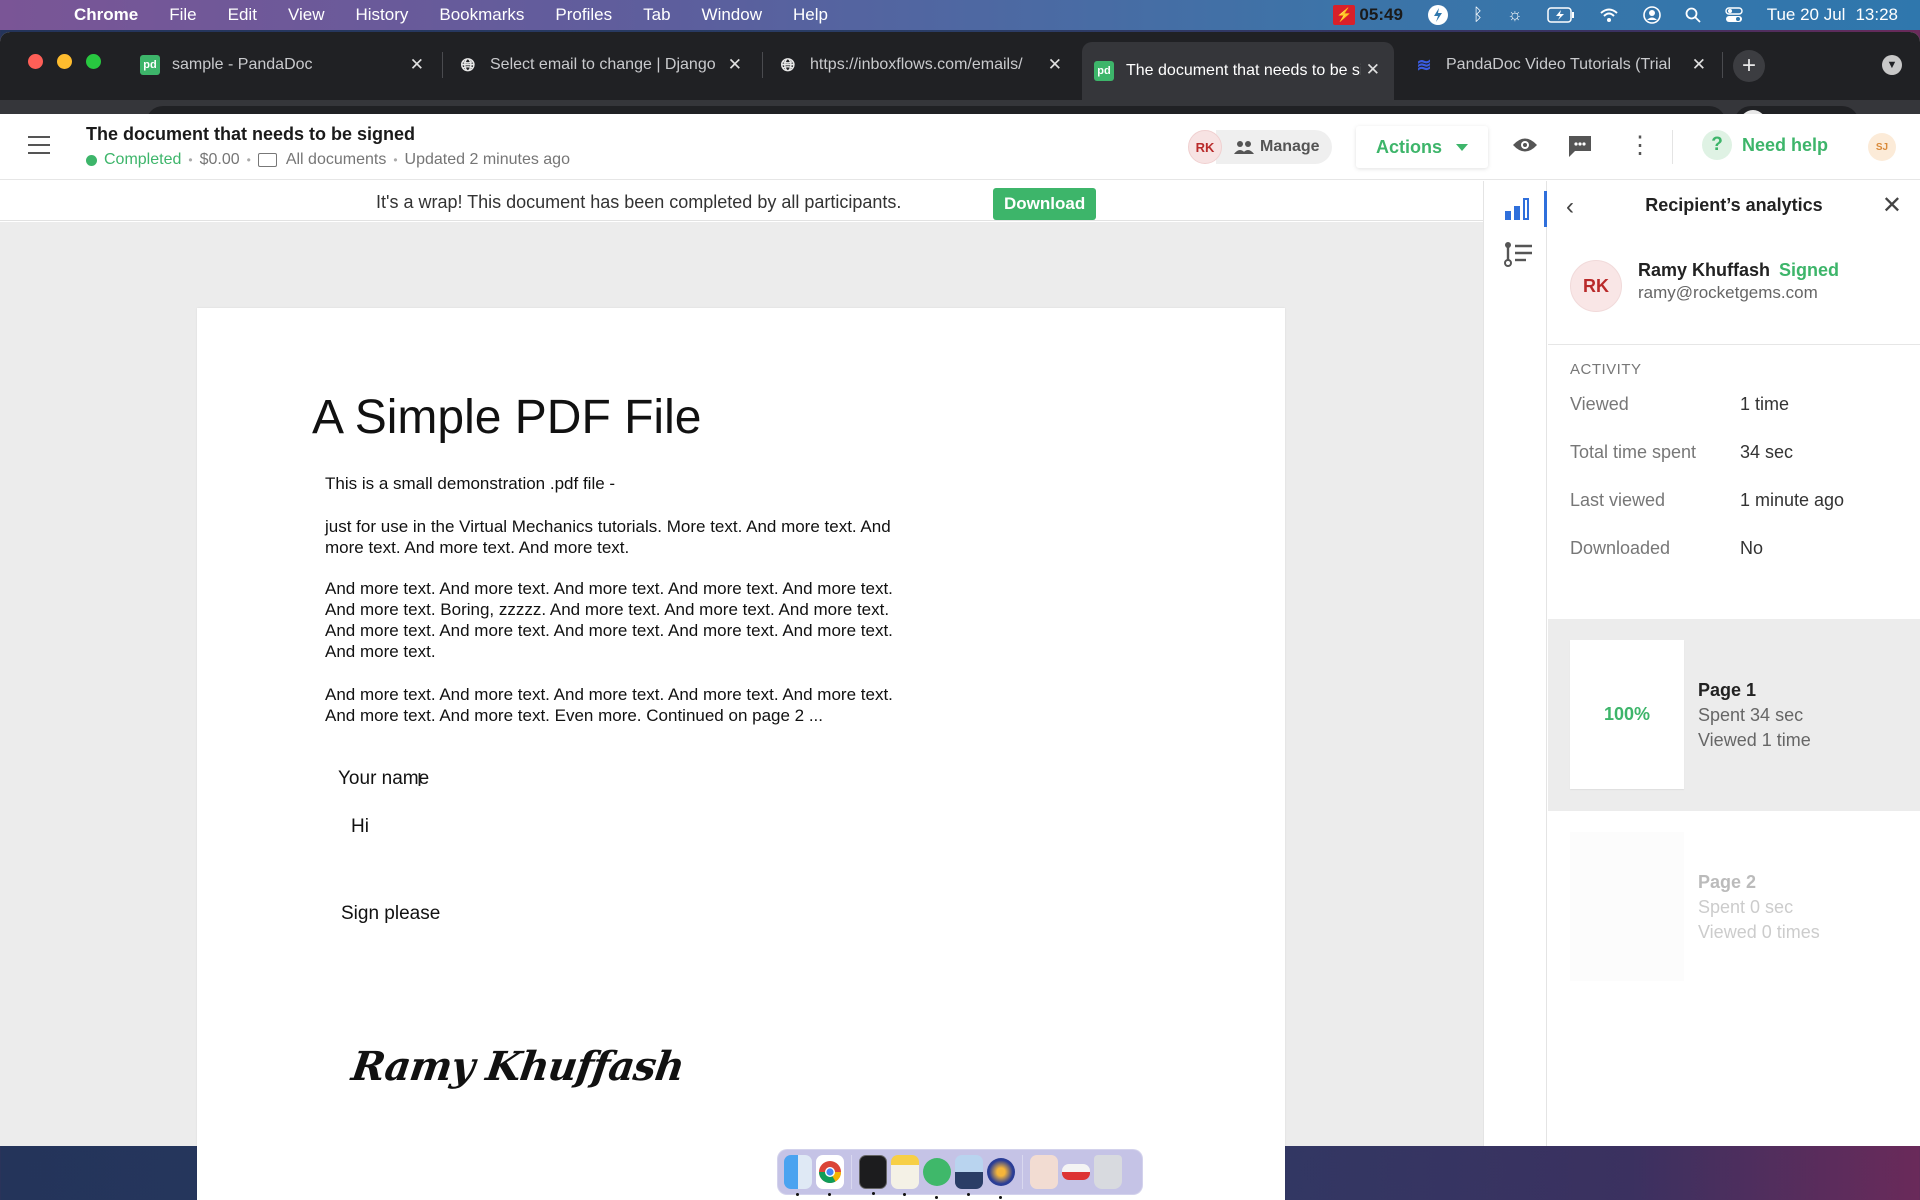 The height and width of the screenshot is (1200, 1920). I want to click on page-thumbnail, so click(1627, 906).